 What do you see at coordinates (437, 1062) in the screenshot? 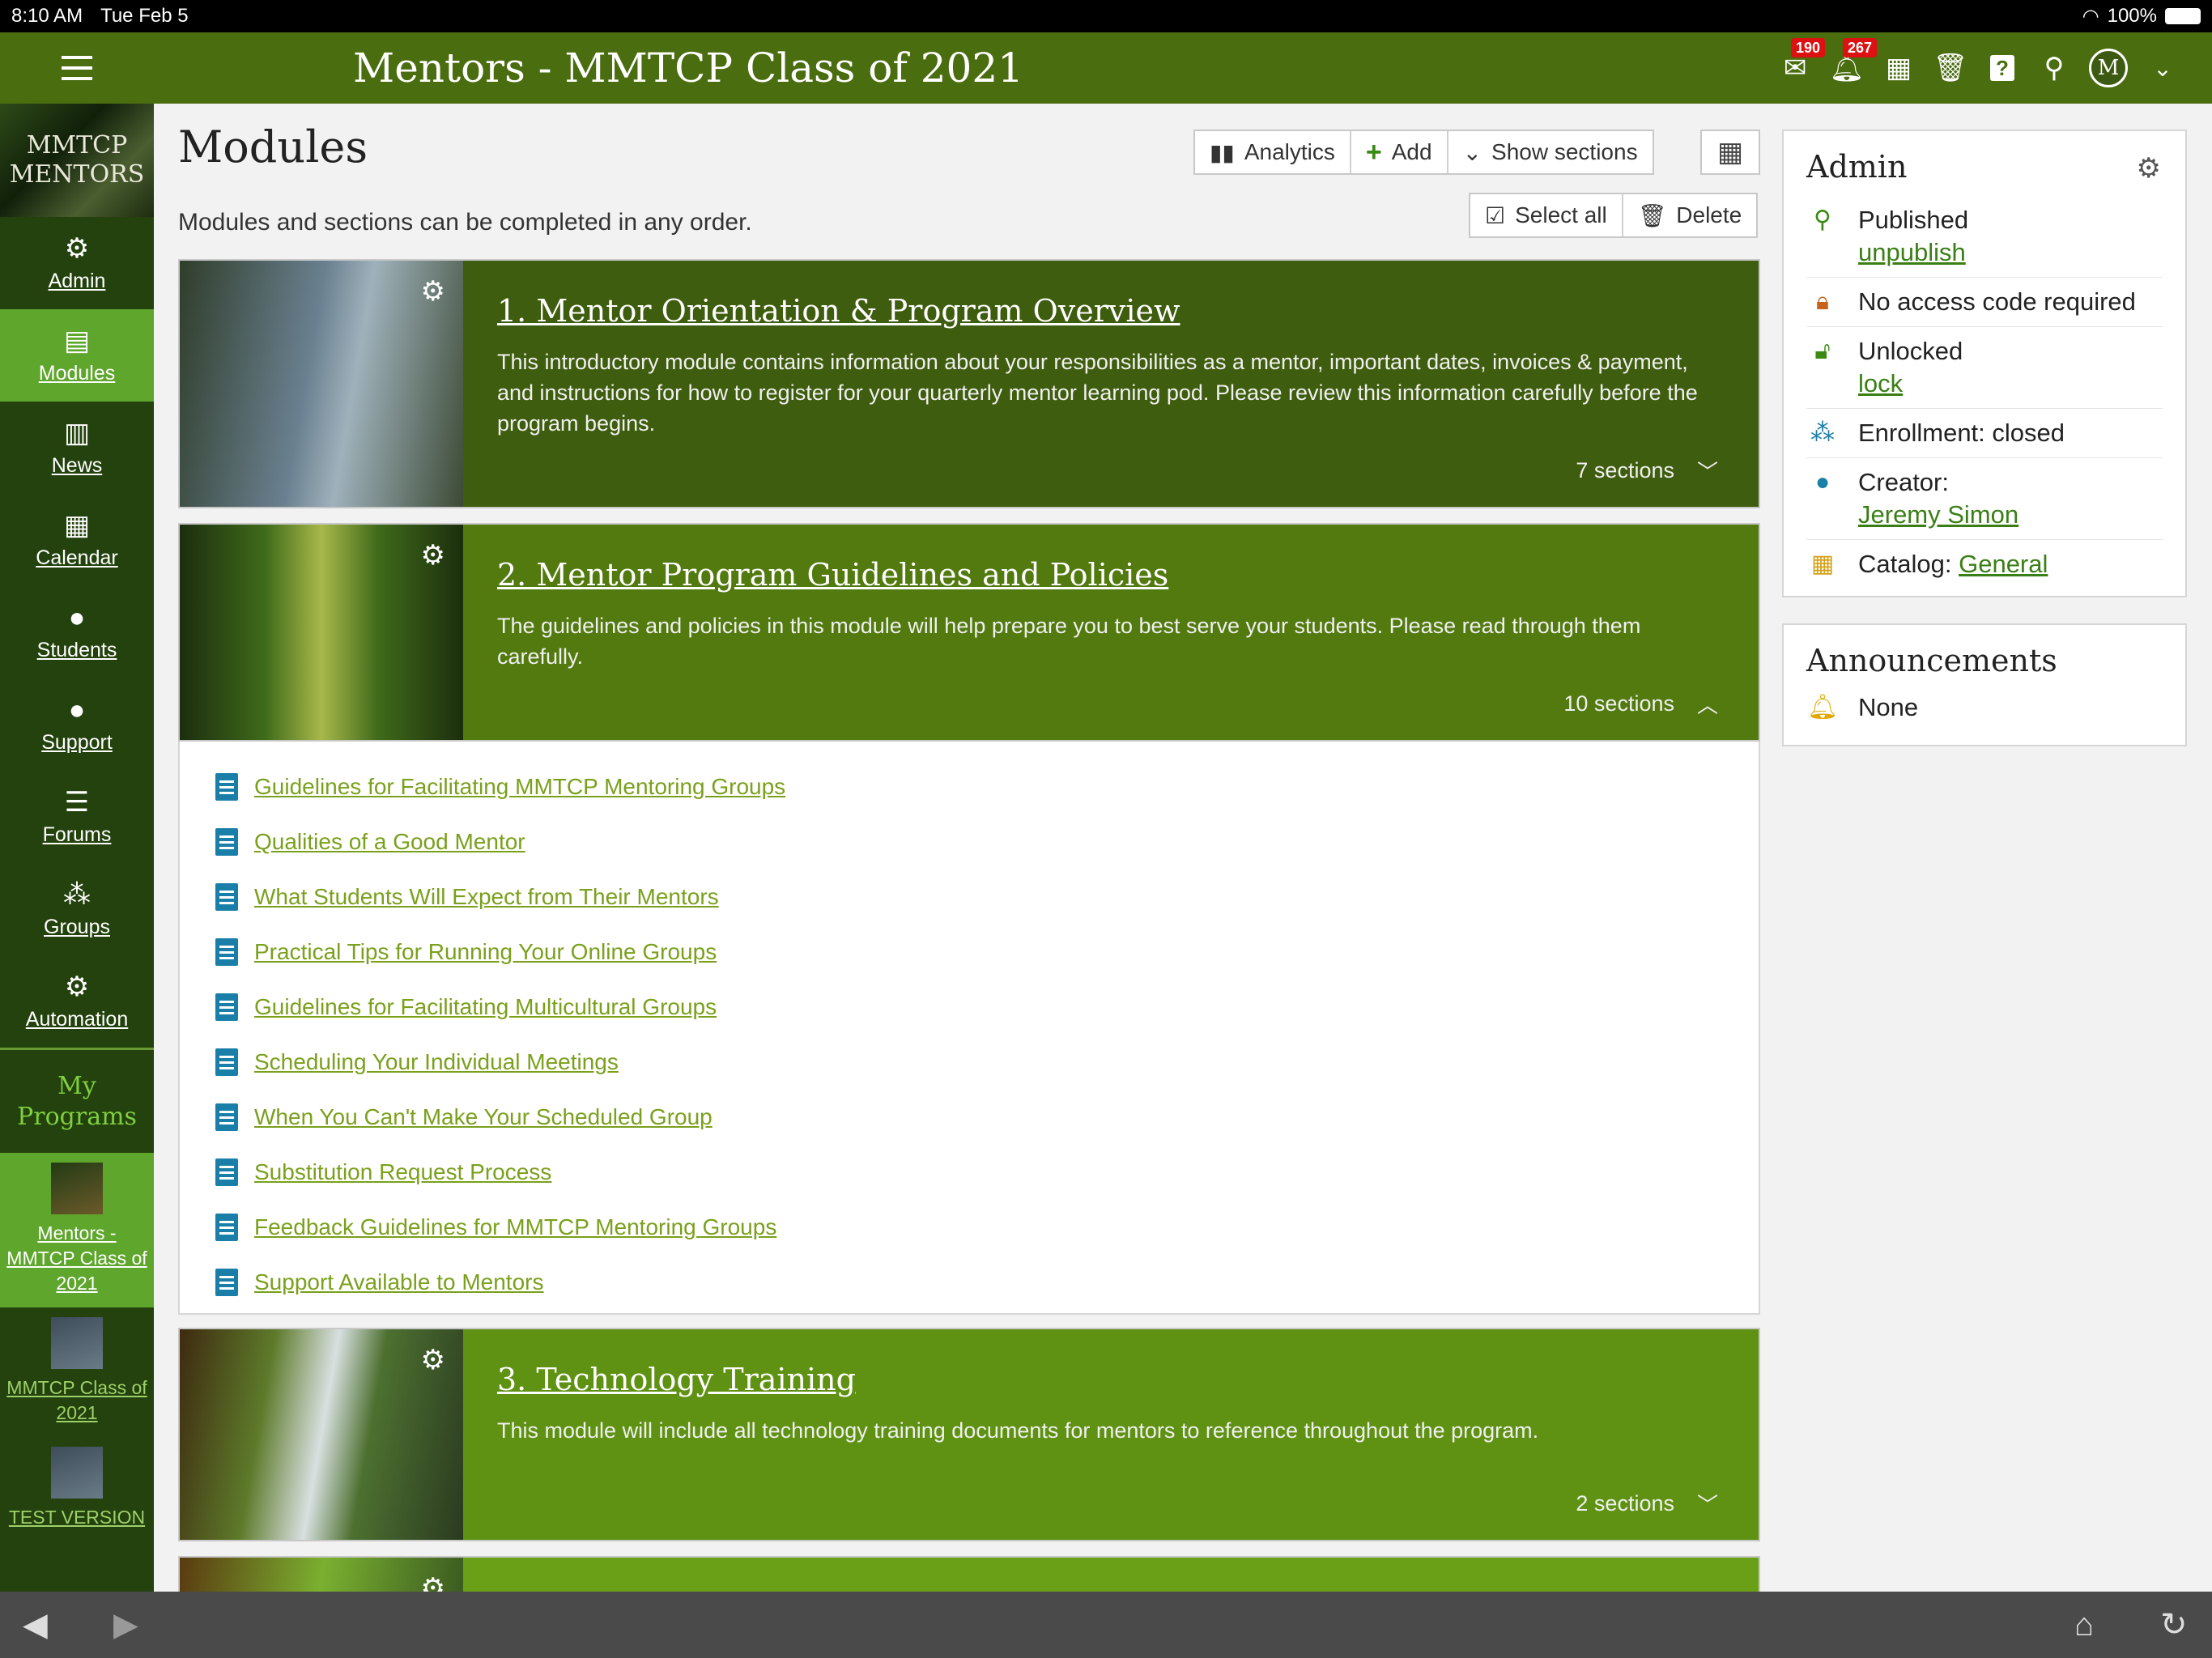
I see `section-link: Scheduling Your Individual Meetings` at bounding box center [437, 1062].